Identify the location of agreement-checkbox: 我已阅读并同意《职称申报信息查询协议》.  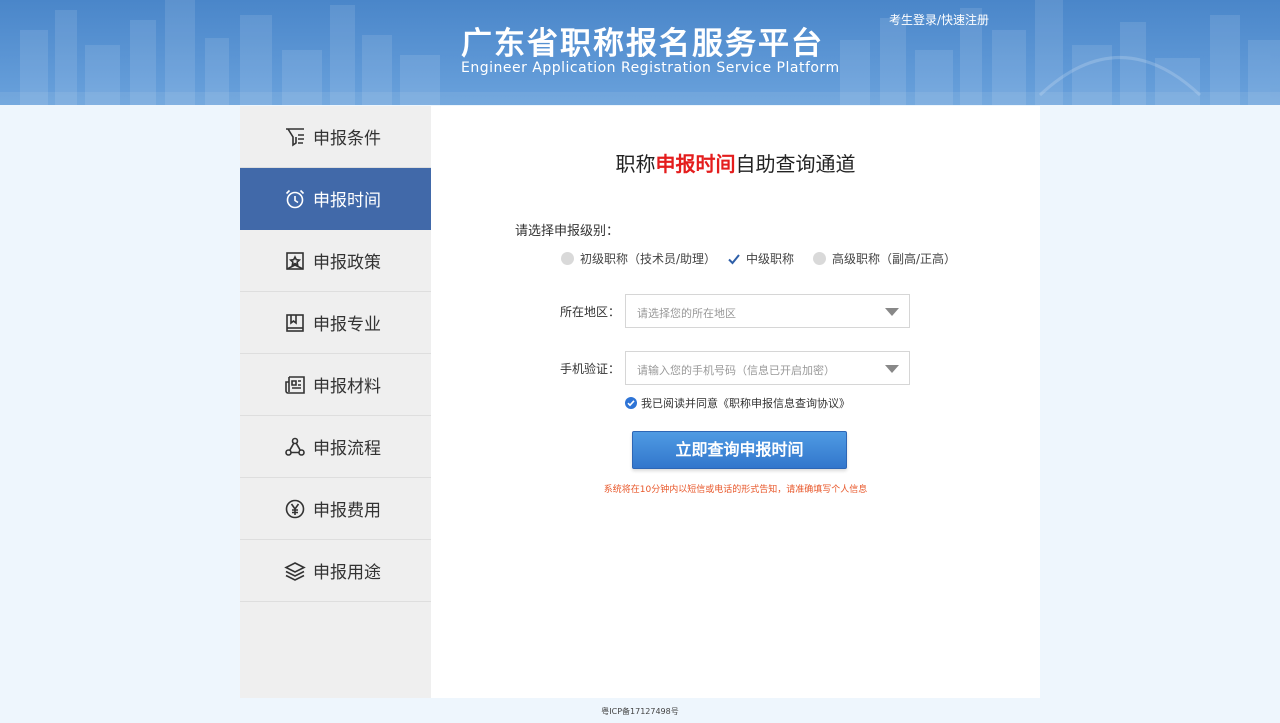
(737, 403).